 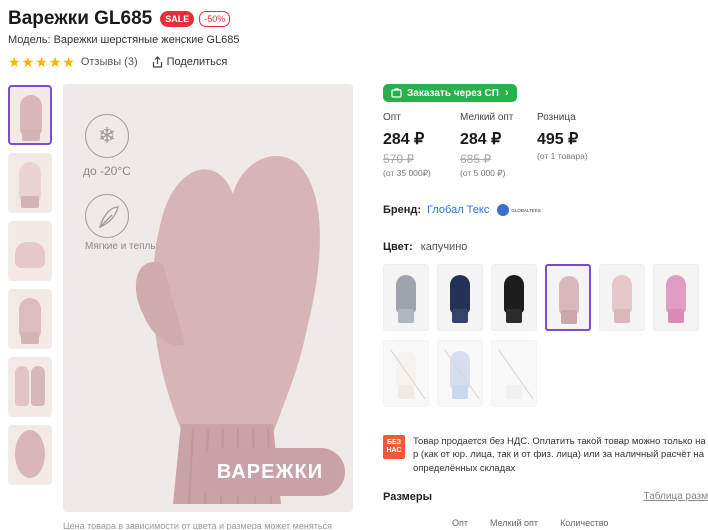 What do you see at coordinates (392, 117) in the screenshot?
I see `price-label: Опт` at bounding box center [392, 117].